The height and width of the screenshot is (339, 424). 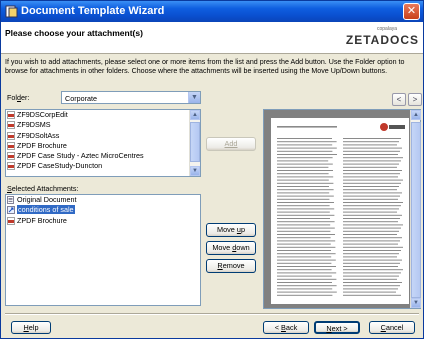 I want to click on list-item: ZPDF Case Study - Aztec MicroCentres, so click(x=103, y=156).